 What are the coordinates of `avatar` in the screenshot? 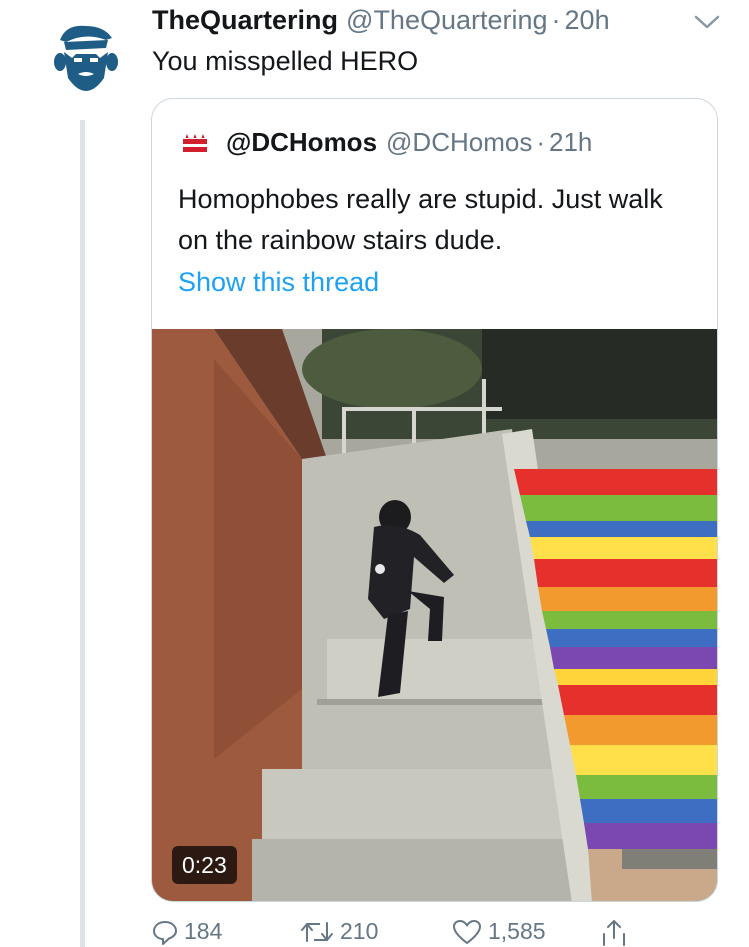 It's located at (86, 58).